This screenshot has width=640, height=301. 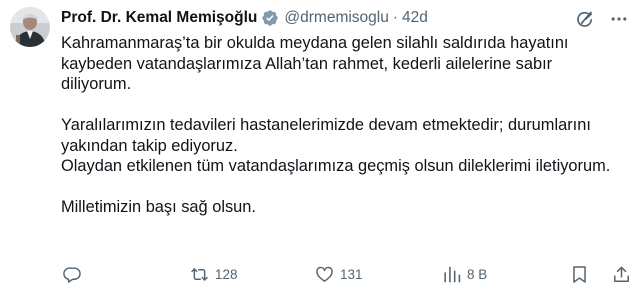 I want to click on author-handle: @drmemisoglu, so click(x=336, y=18).